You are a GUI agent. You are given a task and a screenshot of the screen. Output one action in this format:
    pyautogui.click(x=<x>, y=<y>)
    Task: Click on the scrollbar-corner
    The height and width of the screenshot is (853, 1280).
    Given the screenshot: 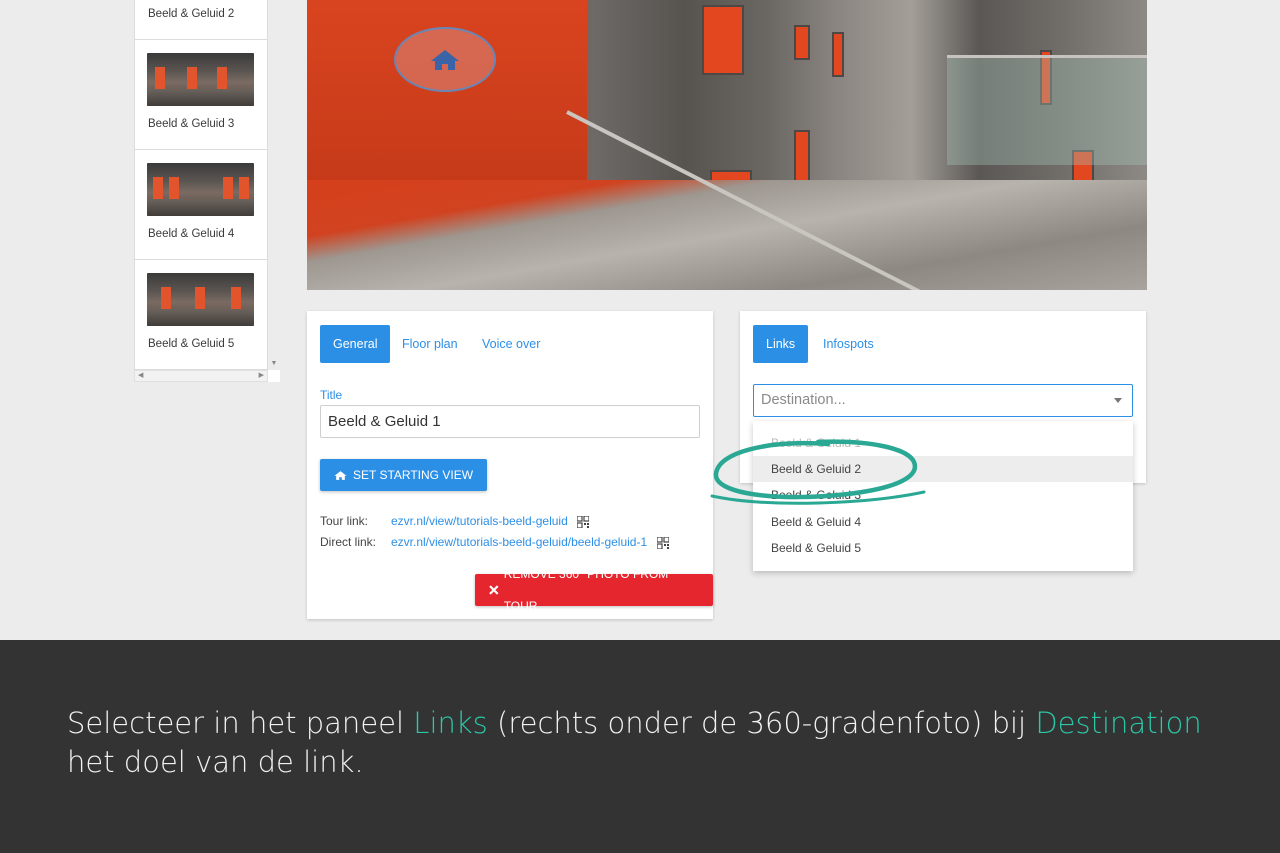 What is the action you would take?
    pyautogui.click(x=274, y=376)
    